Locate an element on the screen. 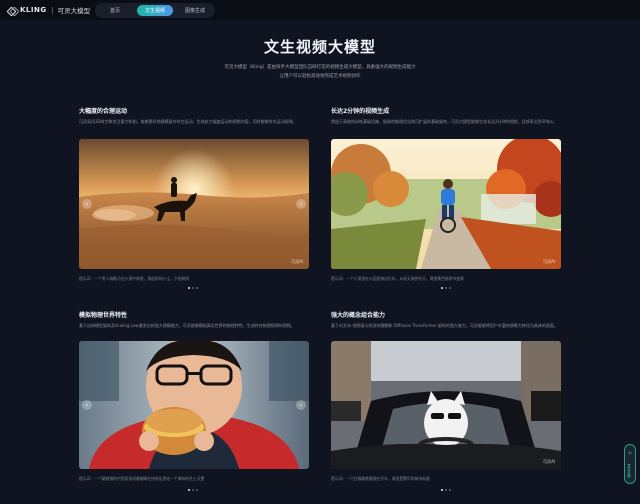  logo-text: KLING is located at coordinates (33, 10).